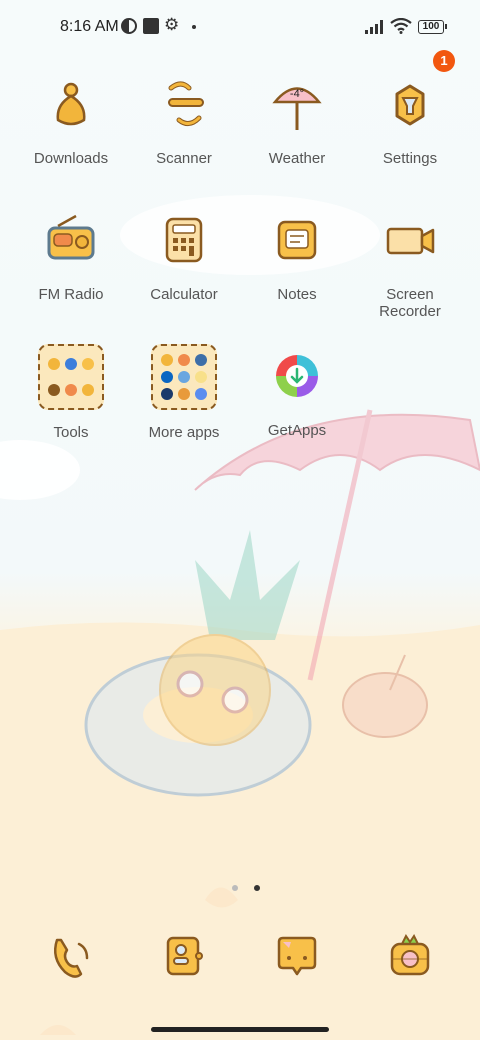 The width and height of the screenshot is (480, 1040). Describe the element at coordinates (172, 24) in the screenshot. I see `gear-icon: ⚙` at that location.